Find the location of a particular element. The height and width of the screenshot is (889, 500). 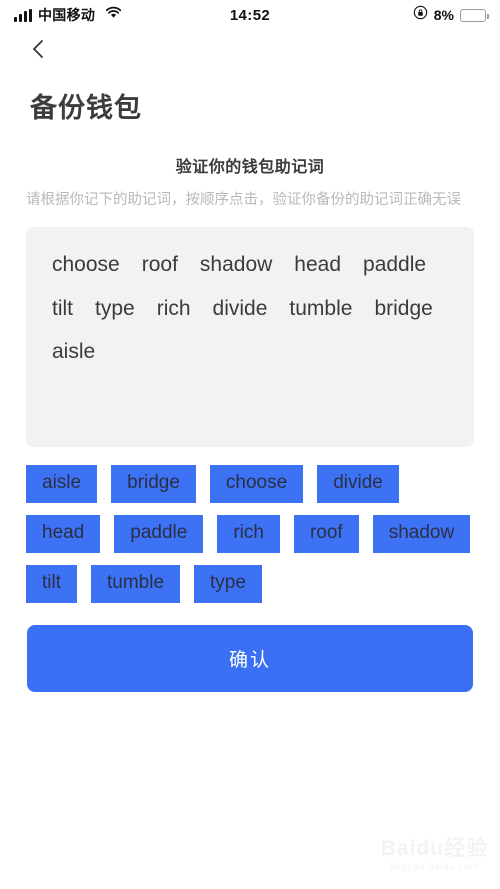

confirm-button: 确认 is located at coordinates (250, 658).